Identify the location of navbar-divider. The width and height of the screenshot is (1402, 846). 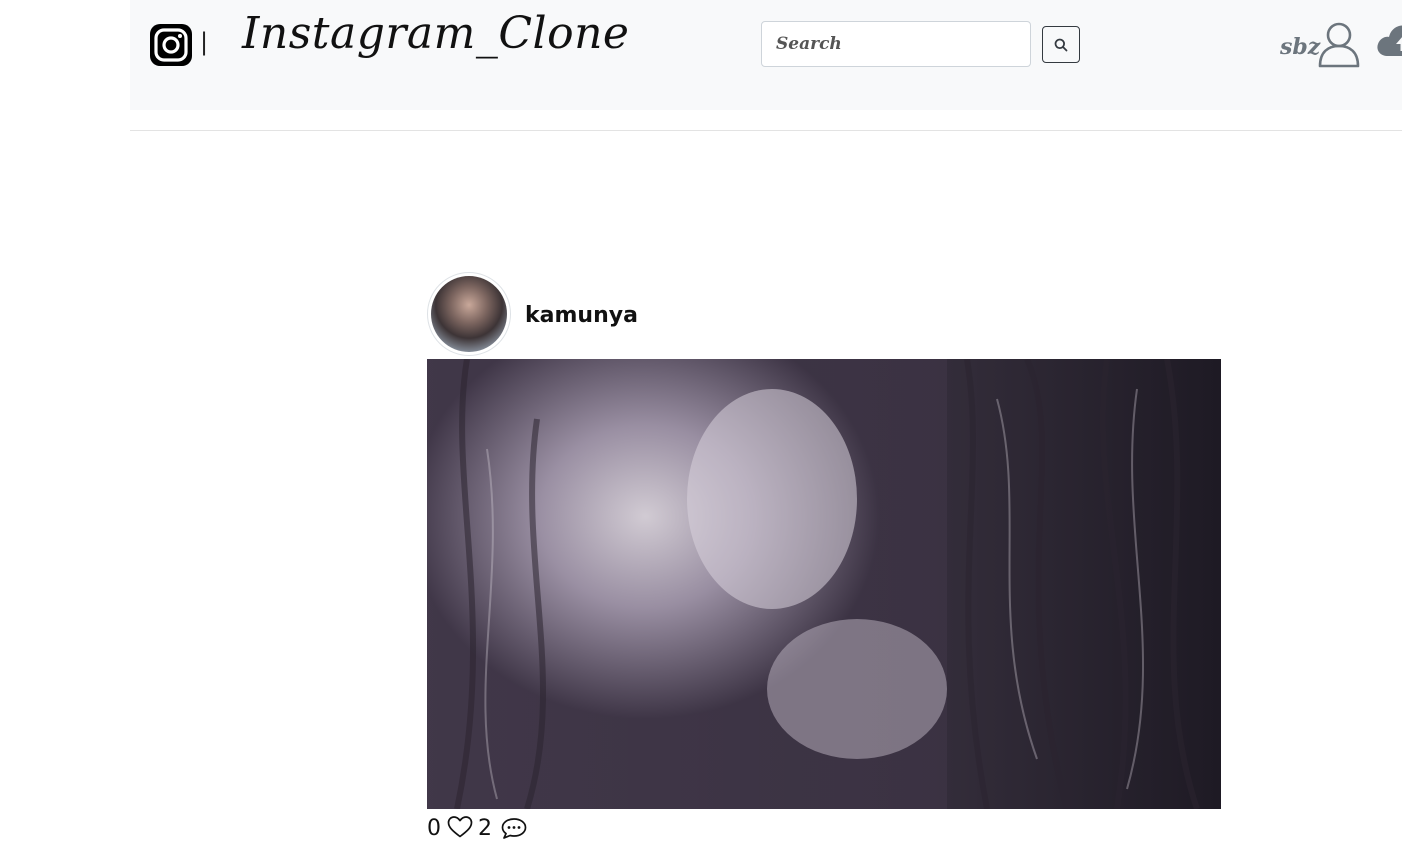
(766, 130).